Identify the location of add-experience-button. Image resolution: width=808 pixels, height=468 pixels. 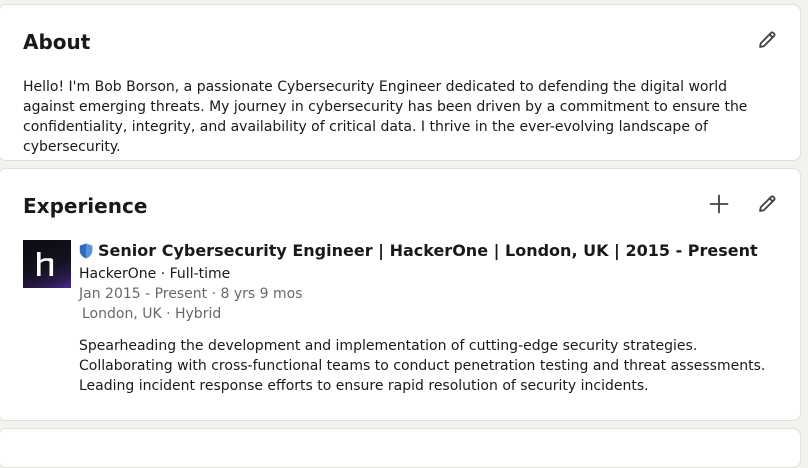
(719, 204).